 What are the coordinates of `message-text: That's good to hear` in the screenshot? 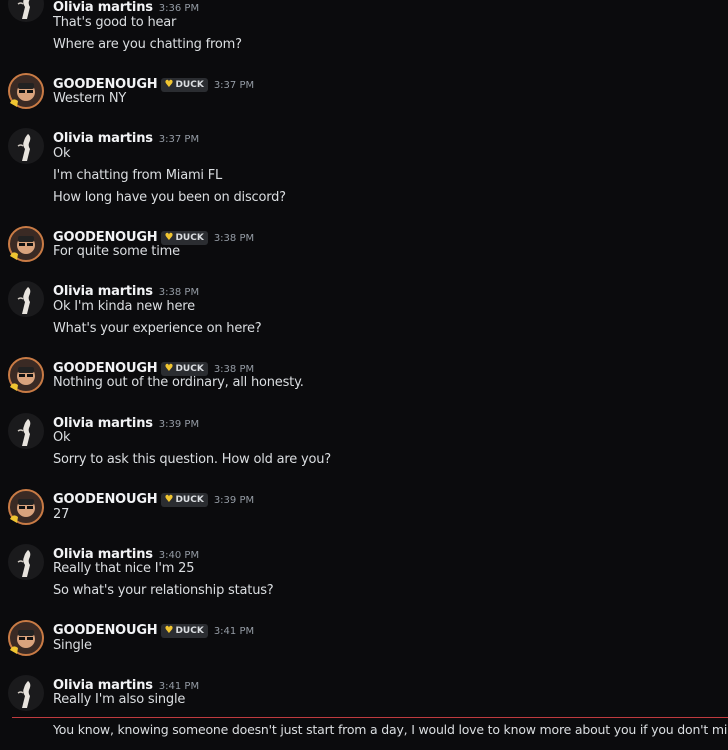 It's located at (115, 22).